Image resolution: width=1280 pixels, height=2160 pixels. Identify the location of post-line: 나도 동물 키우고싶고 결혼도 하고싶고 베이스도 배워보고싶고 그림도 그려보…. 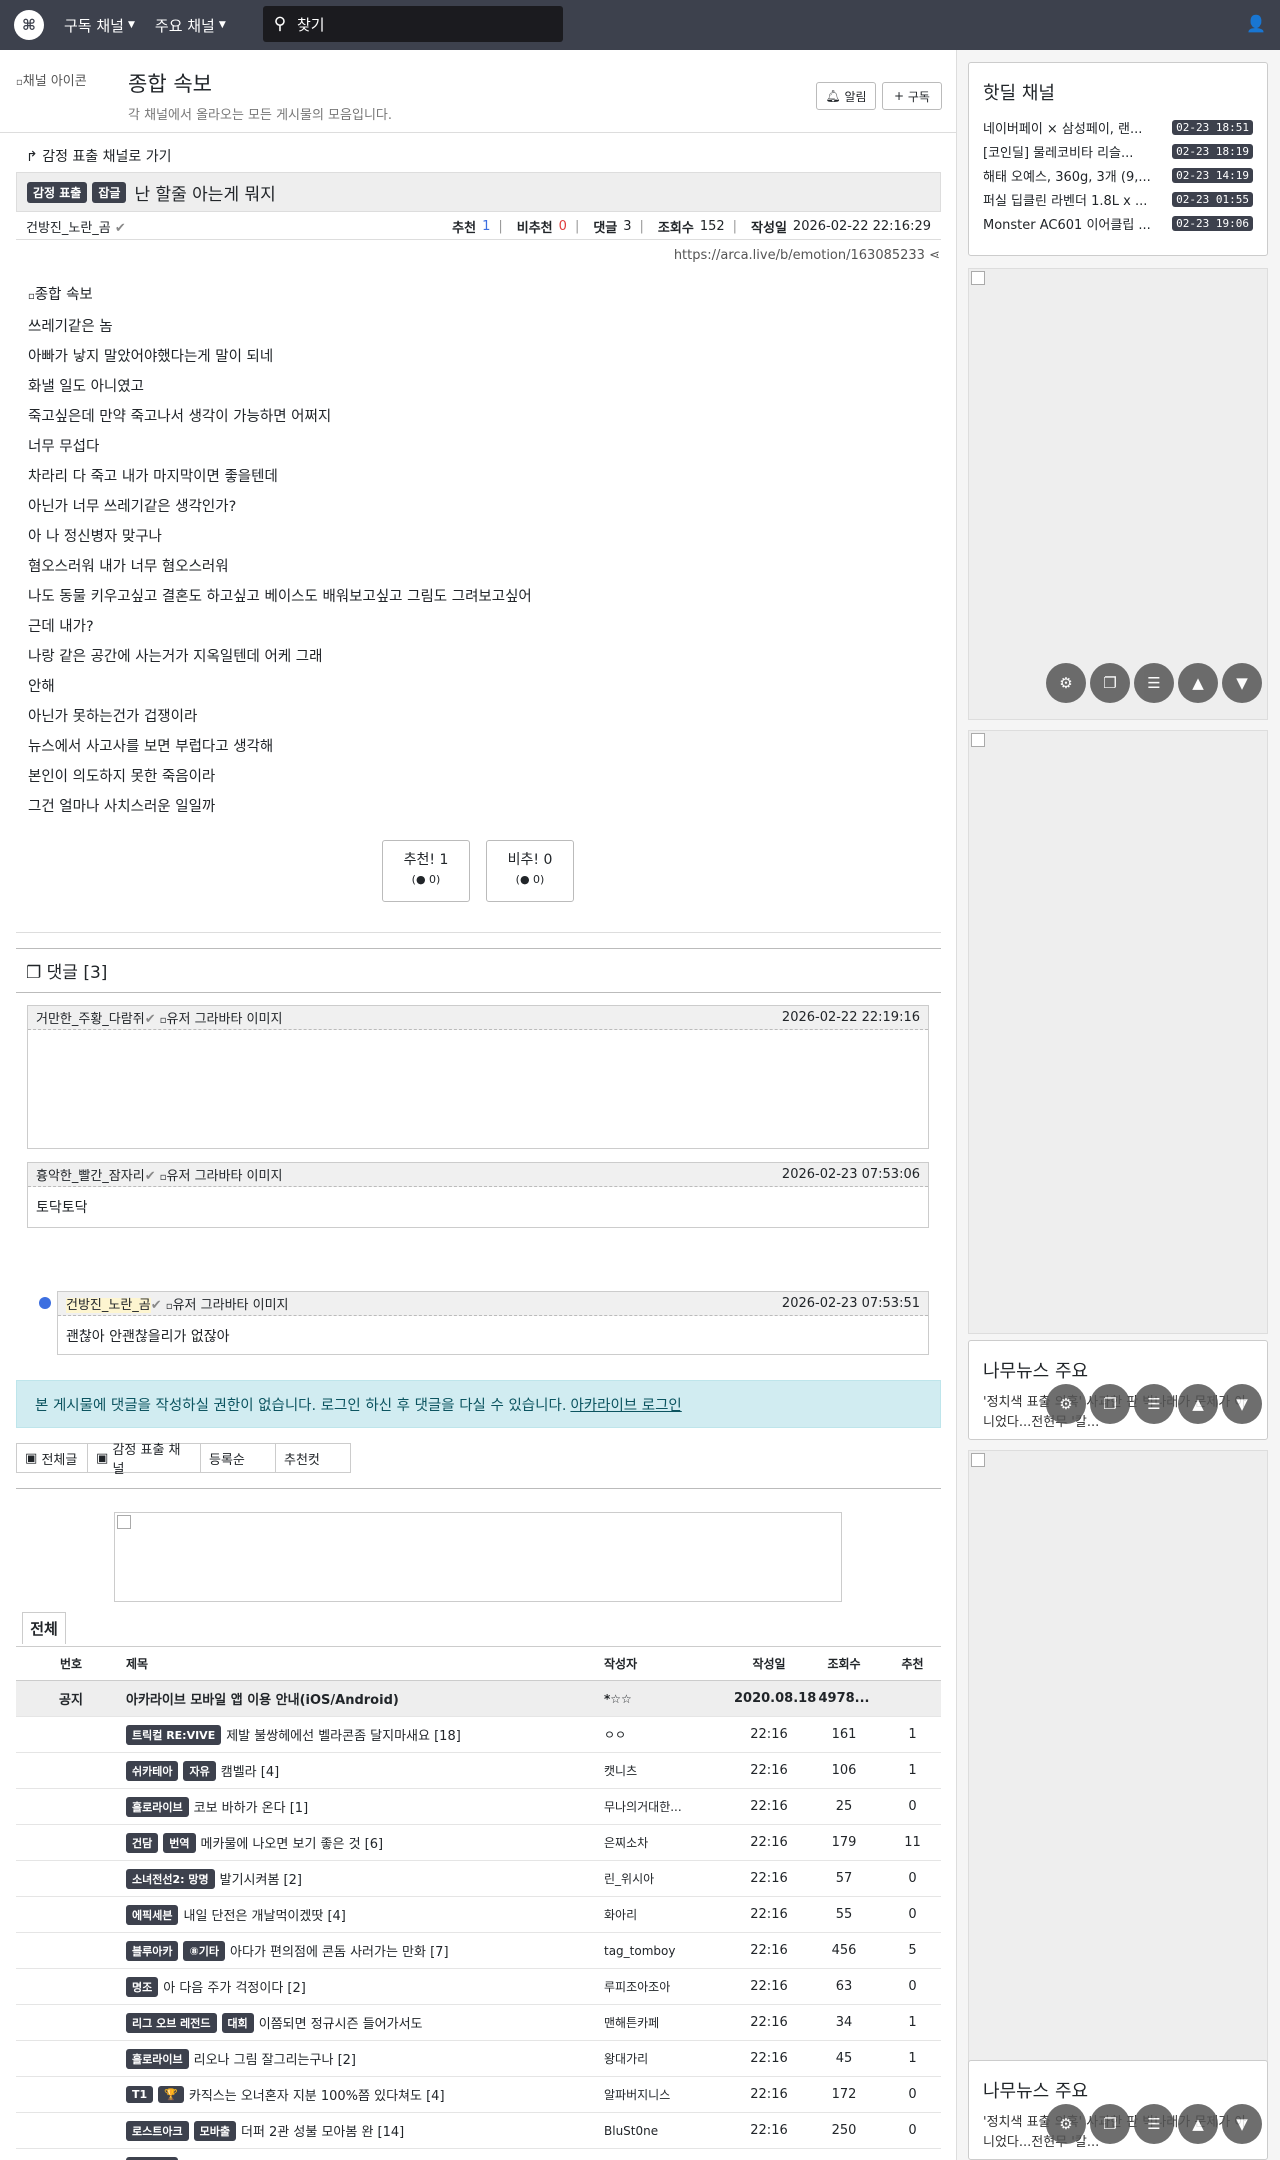
(280, 597).